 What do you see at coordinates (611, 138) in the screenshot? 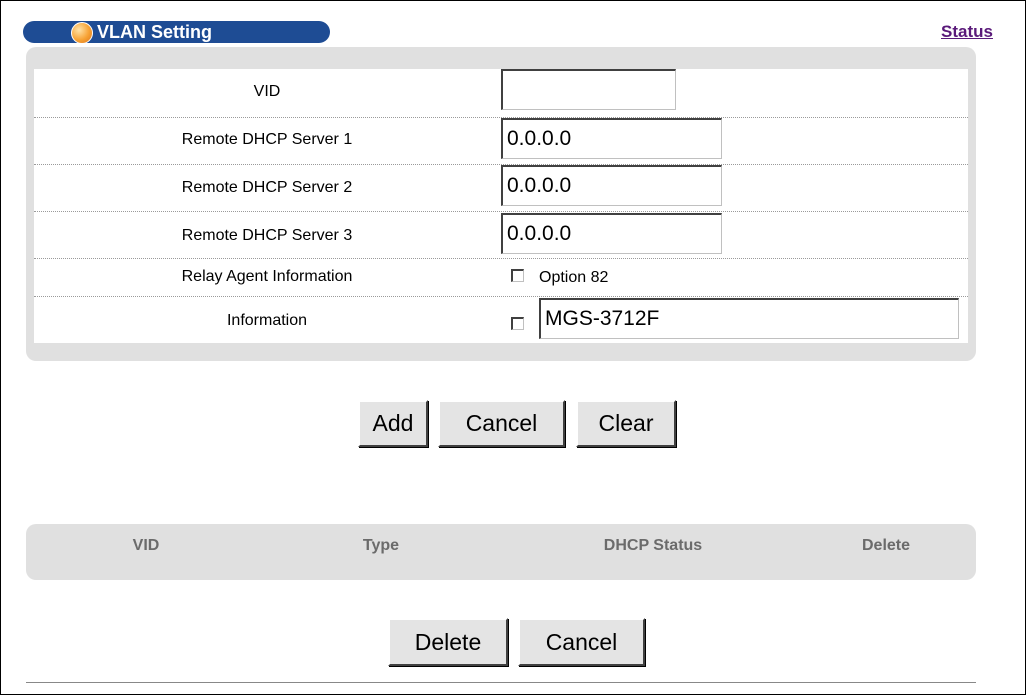
I see `dhcp-server-1-input` at bounding box center [611, 138].